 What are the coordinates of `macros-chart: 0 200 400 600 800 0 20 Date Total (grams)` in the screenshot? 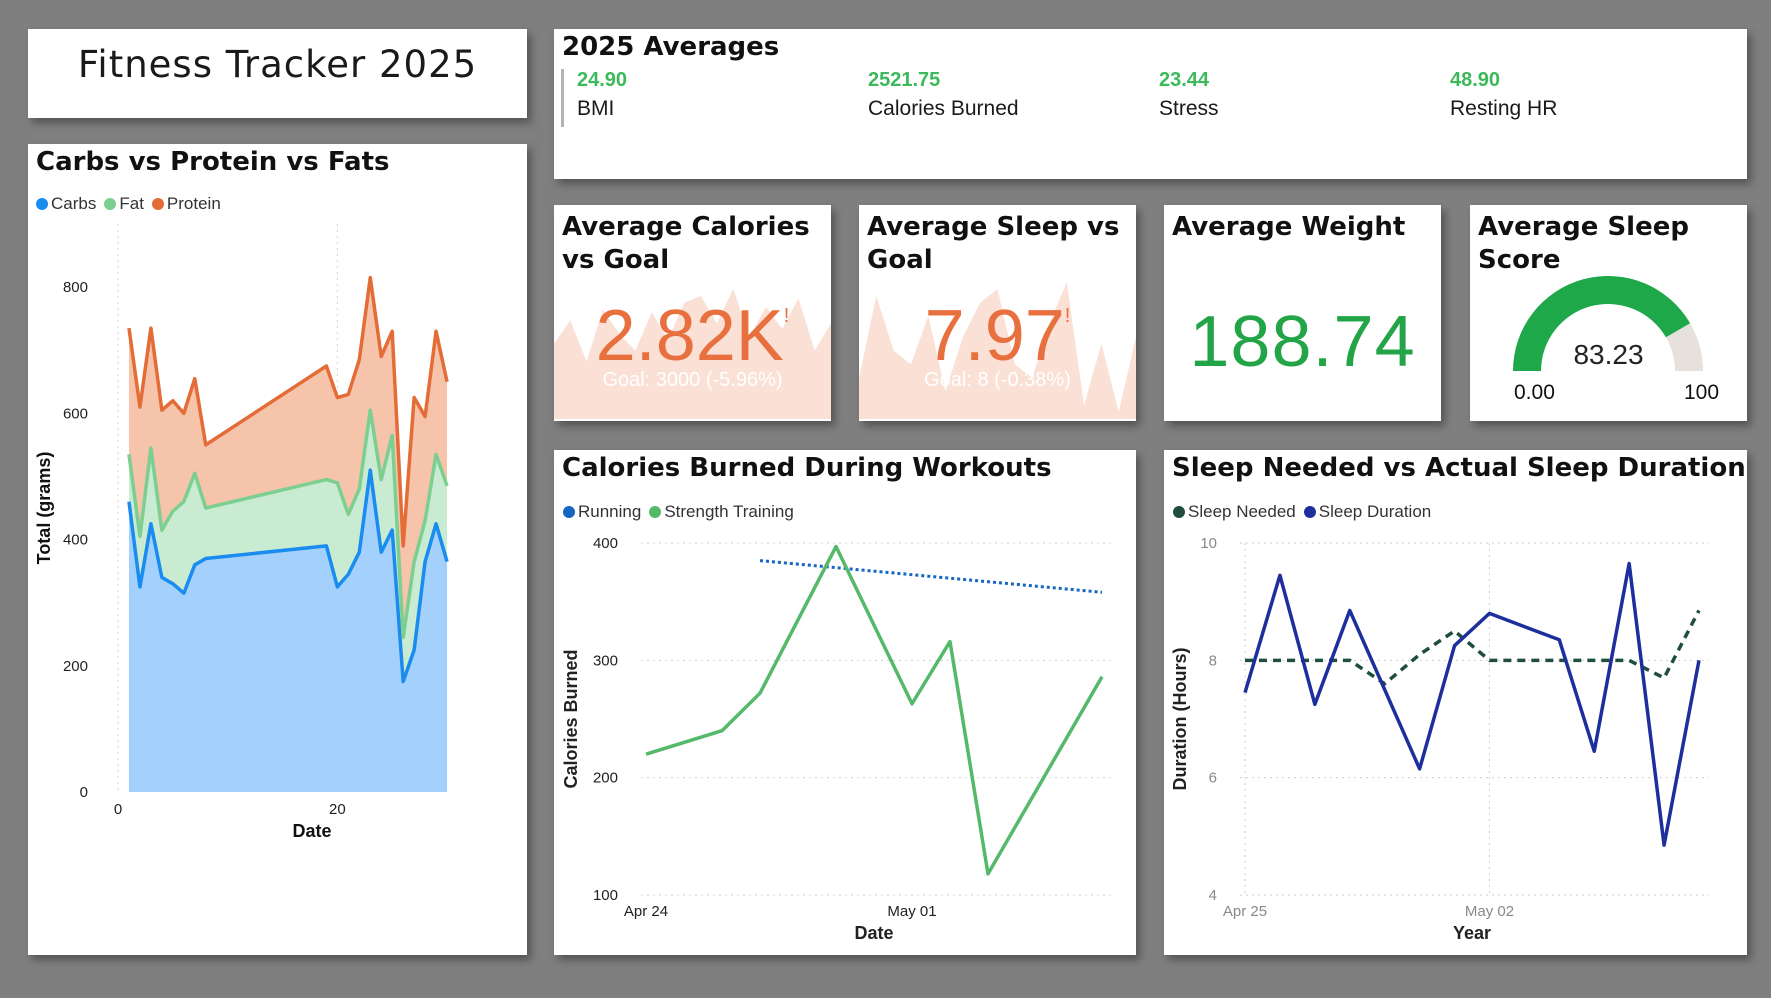 It's located at (241, 532).